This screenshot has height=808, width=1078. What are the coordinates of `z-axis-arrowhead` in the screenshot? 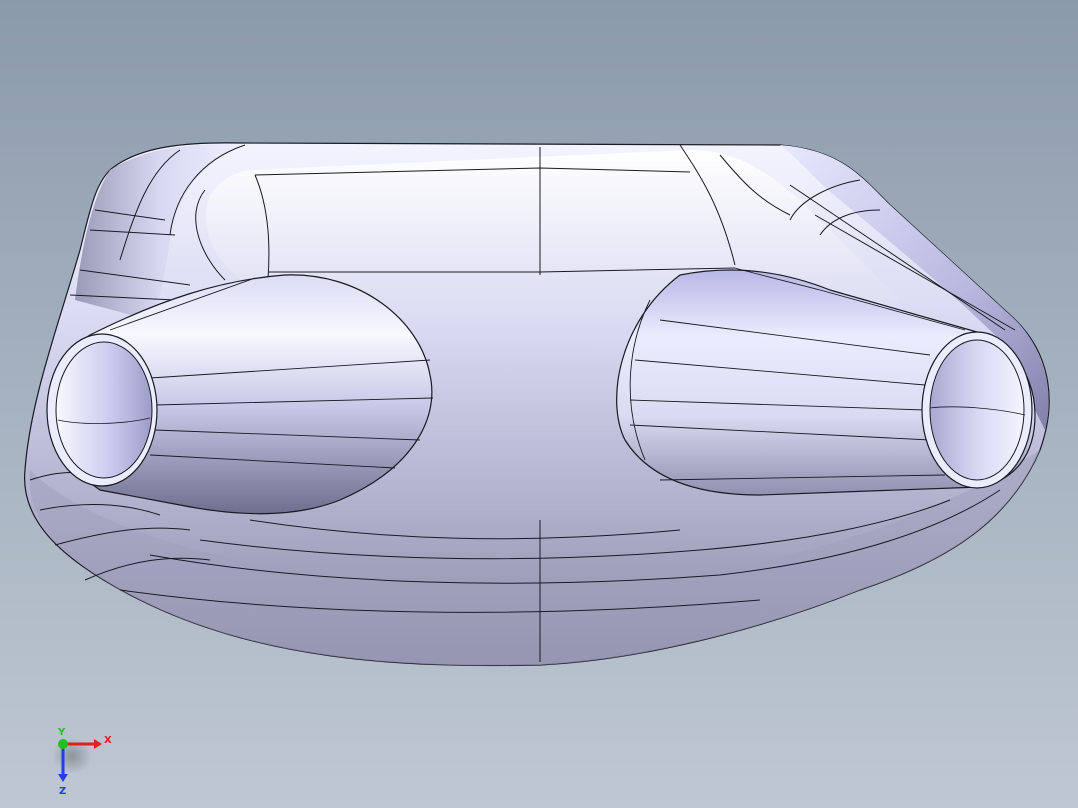 It's located at (63, 778).